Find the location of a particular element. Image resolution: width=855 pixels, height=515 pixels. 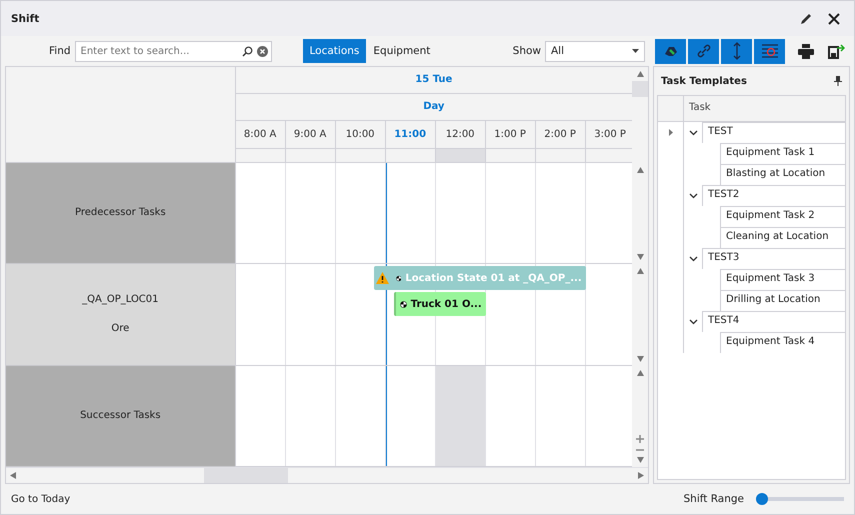

view-tab: Equipment is located at coordinates (402, 51).